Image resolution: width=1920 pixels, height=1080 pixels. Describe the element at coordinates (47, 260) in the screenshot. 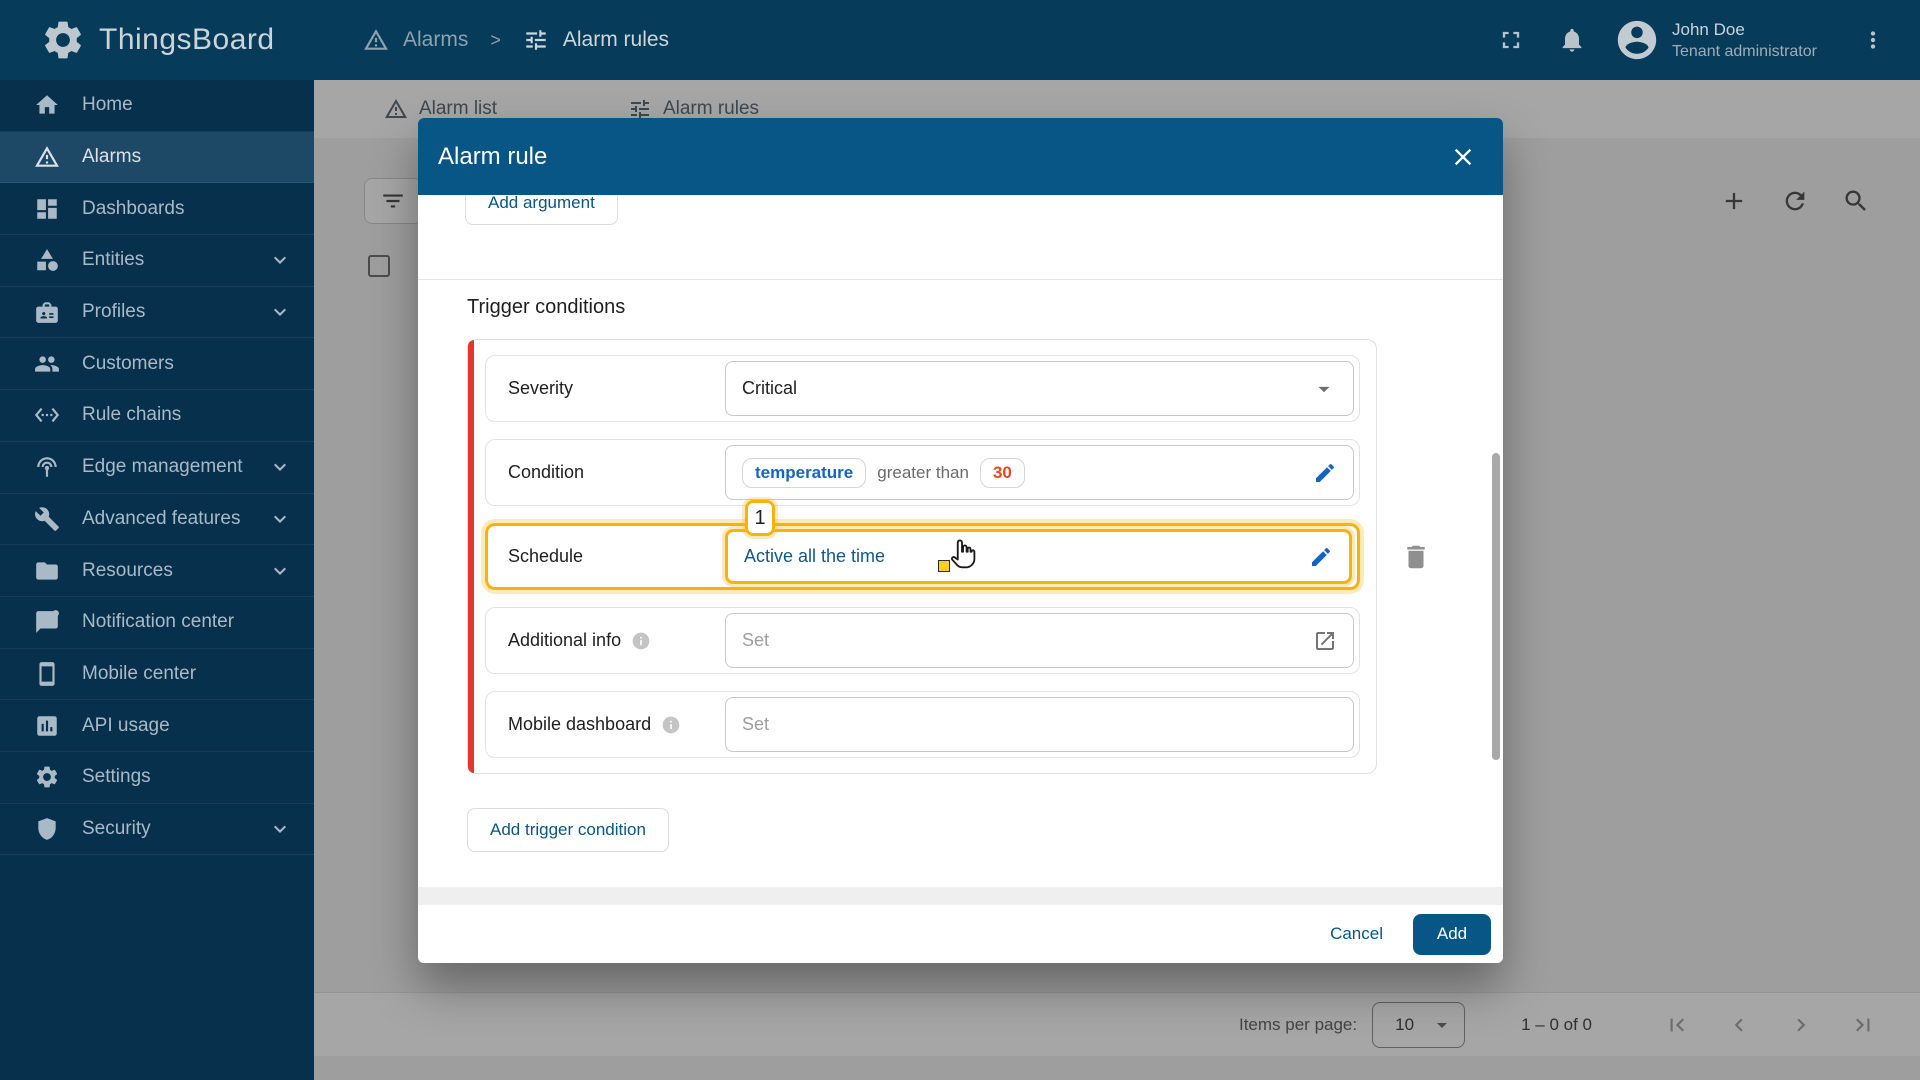

I see `entities-icon` at that location.